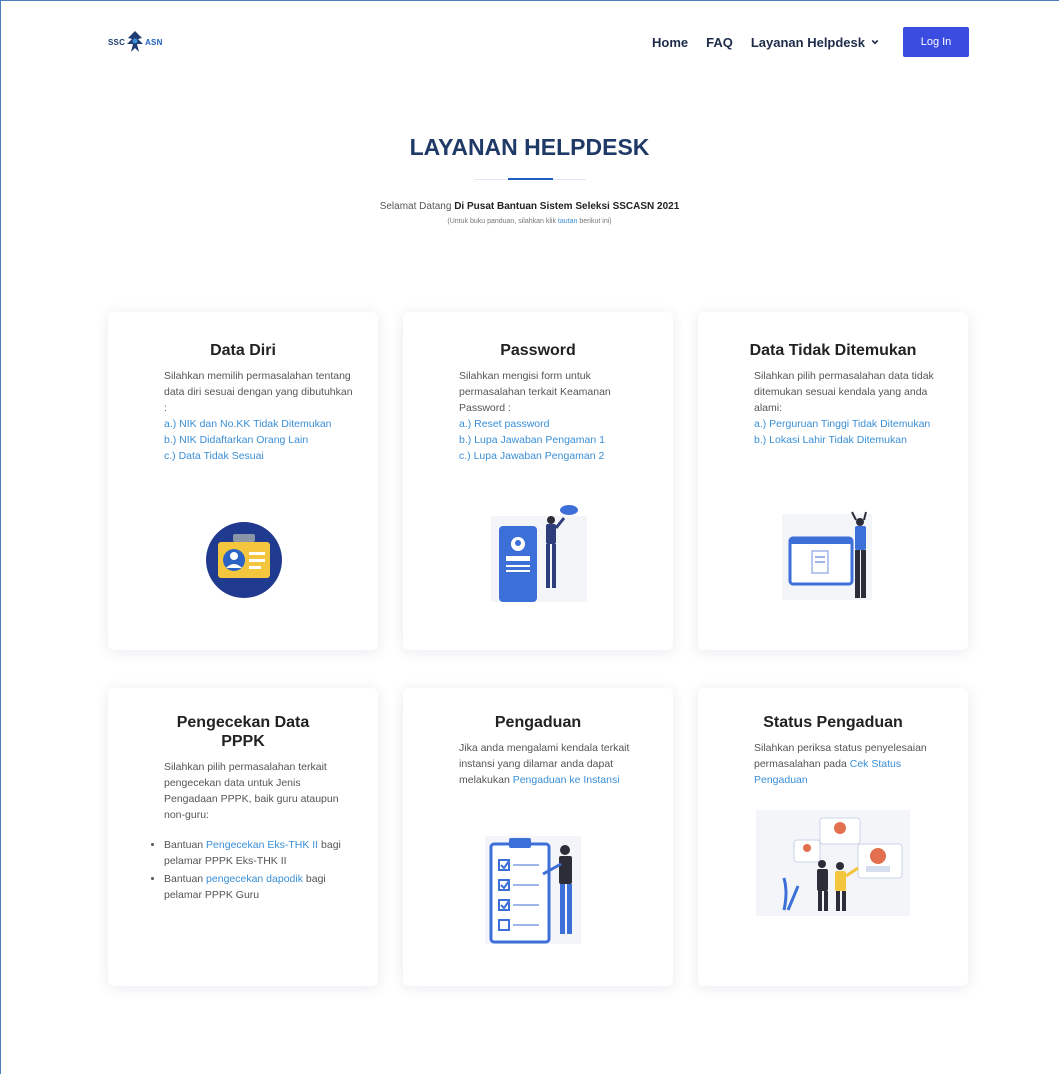 The image size is (1059, 1074). Describe the element at coordinates (539, 553) in the screenshot. I see `password-illustration-icon` at that location.